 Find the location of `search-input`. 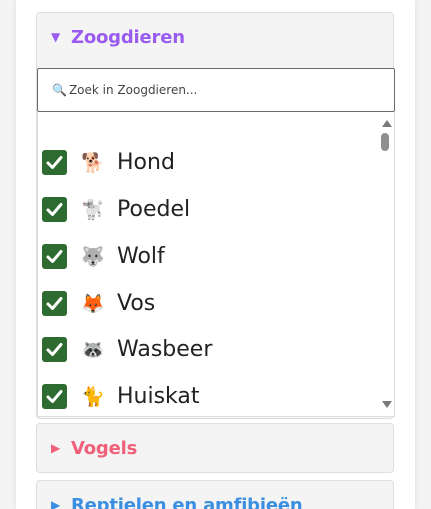

search-input is located at coordinates (218, 90).